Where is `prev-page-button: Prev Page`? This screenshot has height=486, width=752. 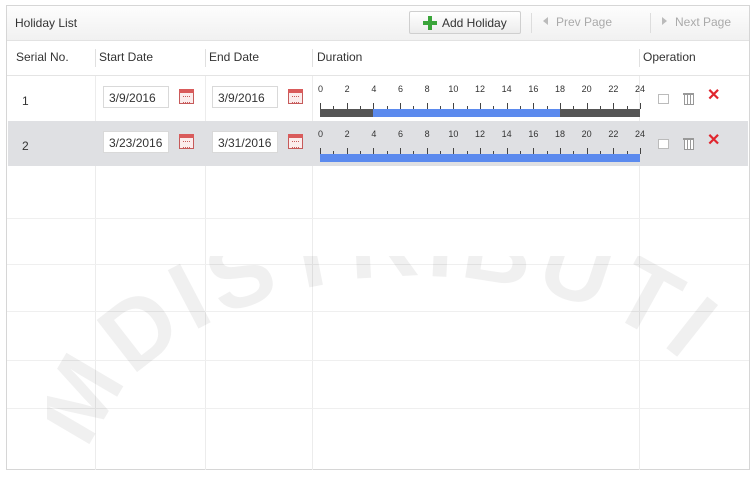 prev-page-button: Prev Page is located at coordinates (577, 22).